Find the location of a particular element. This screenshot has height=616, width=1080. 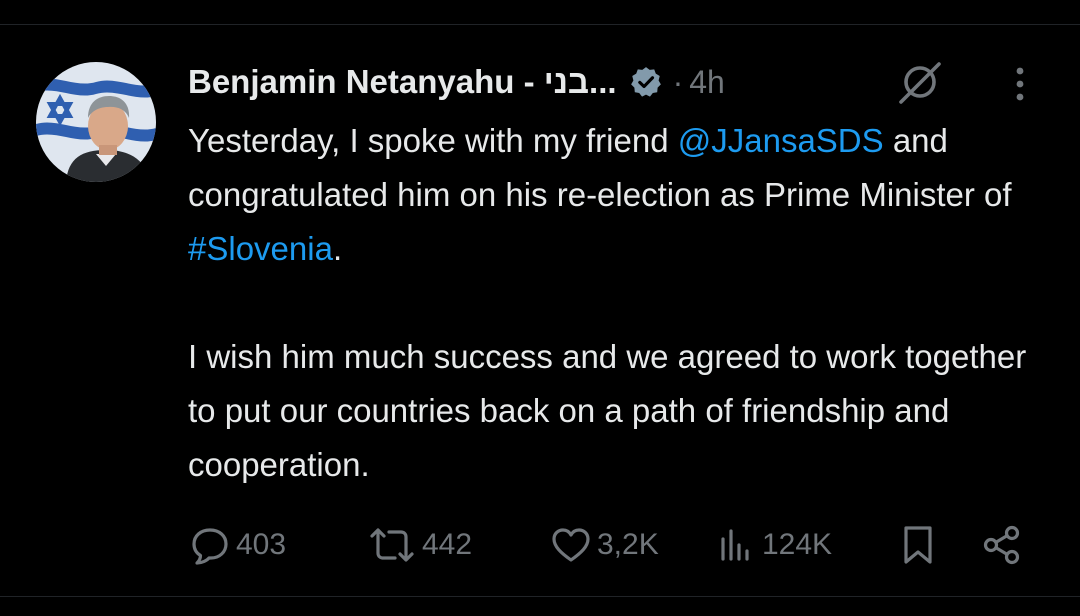

text-segment: . is located at coordinates (337, 248).